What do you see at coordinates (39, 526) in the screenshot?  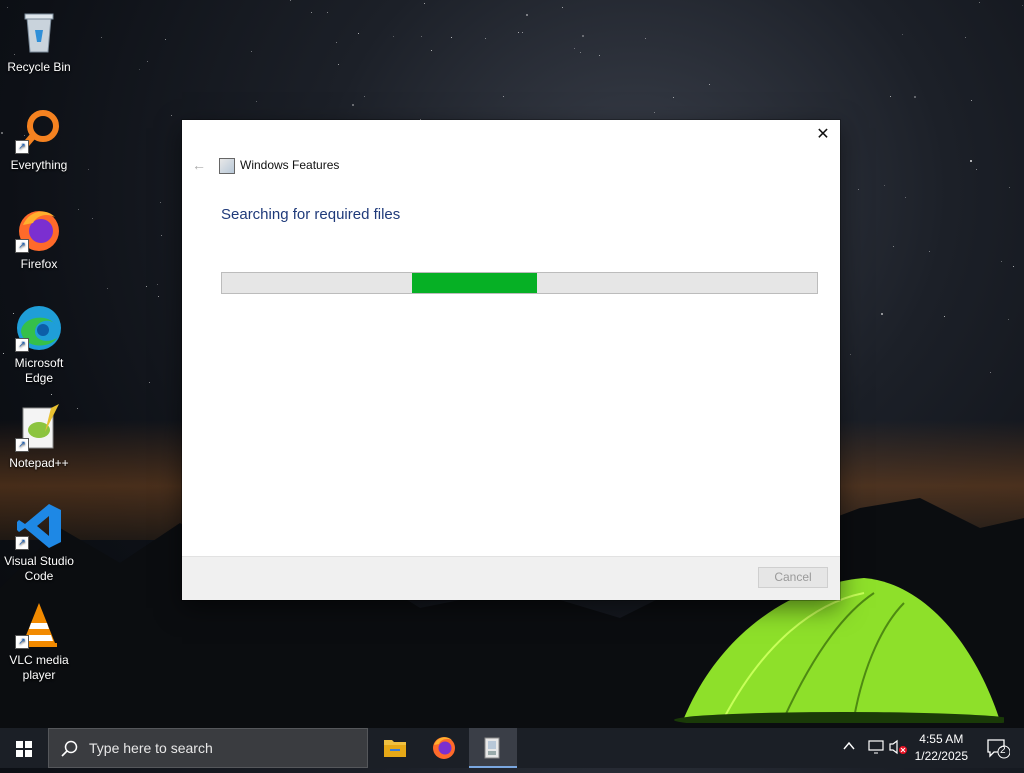 I see `vscode-icon: ↗` at bounding box center [39, 526].